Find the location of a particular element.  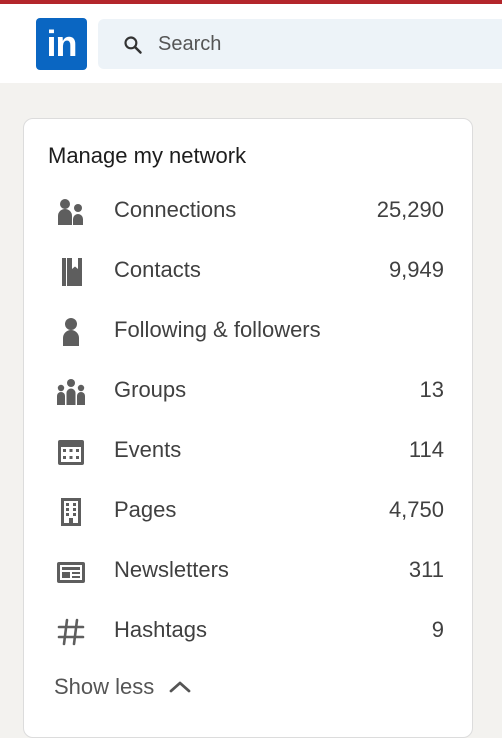

nav-label-newsletters: Newsletters is located at coordinates (171, 569).